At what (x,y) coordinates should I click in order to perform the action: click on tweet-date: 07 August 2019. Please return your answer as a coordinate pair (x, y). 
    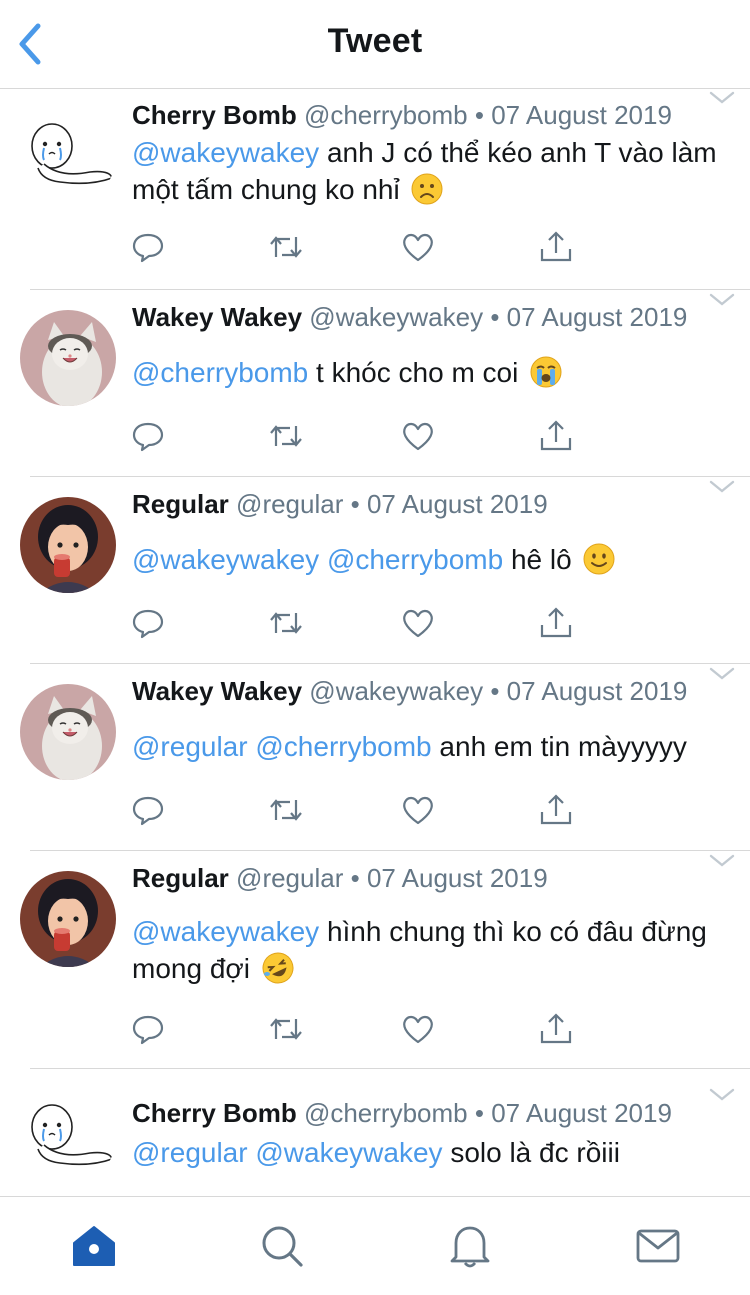
    Looking at the image, I should click on (457, 504).